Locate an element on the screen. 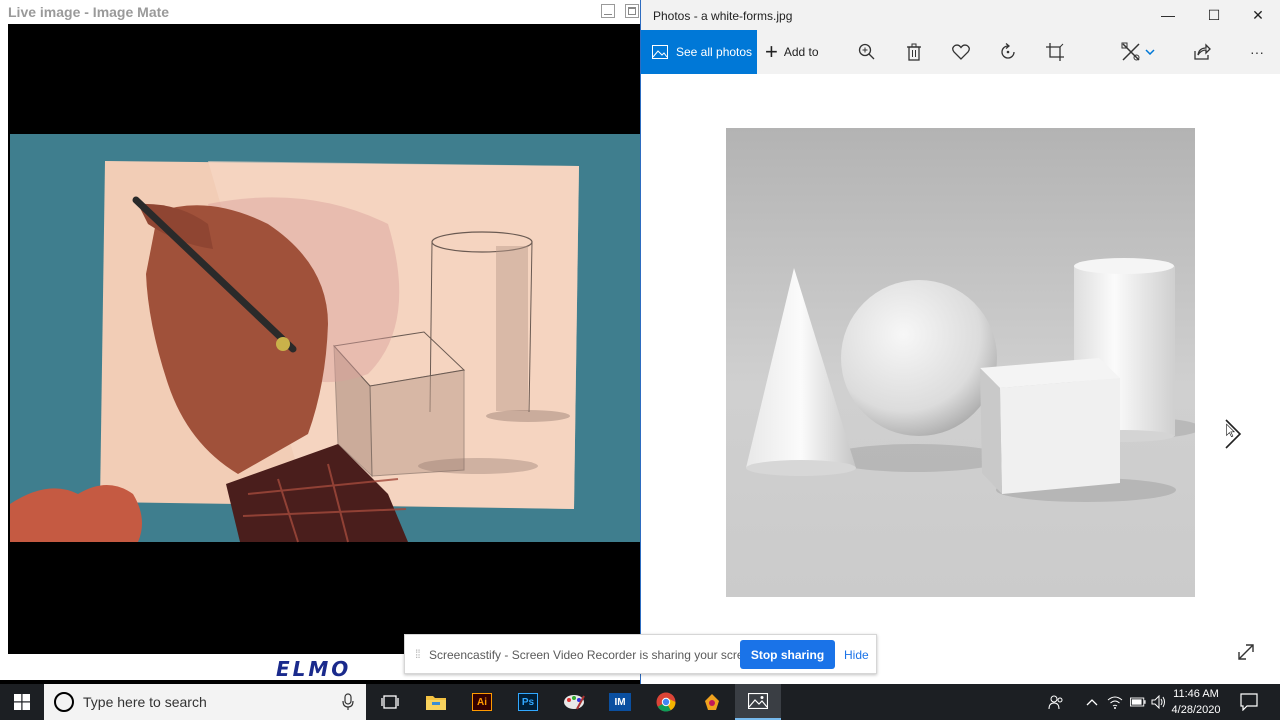  minimize-button: — is located at coordinates (1168, 15).